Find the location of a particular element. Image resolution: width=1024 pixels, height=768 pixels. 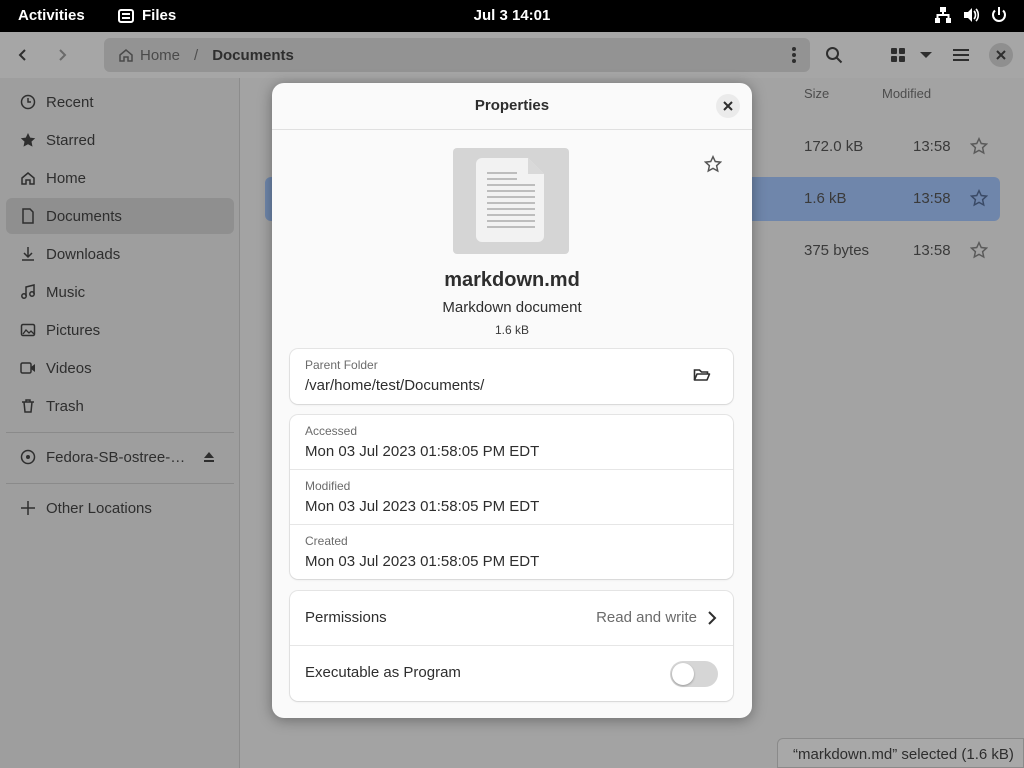

folder-open-icon is located at coordinates (702, 375).